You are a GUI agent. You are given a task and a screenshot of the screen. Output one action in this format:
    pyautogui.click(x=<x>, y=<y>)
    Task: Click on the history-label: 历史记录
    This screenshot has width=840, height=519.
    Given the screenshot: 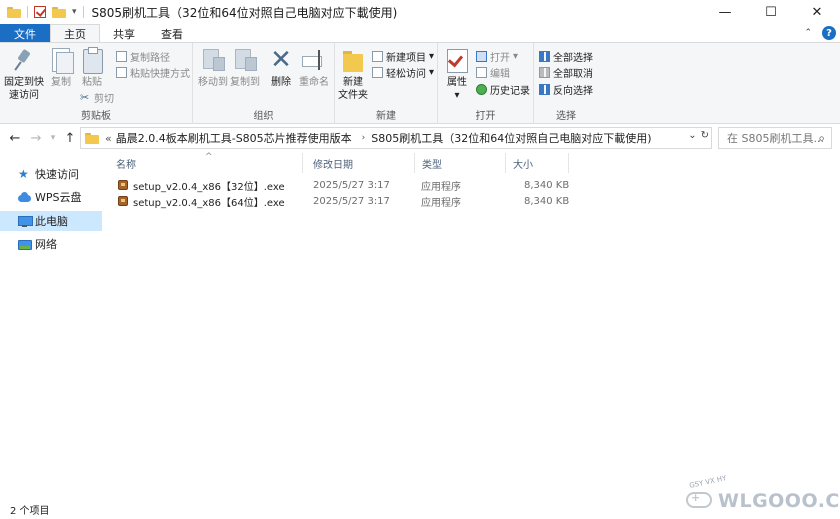 What is the action you would take?
    pyautogui.click(x=510, y=91)
    